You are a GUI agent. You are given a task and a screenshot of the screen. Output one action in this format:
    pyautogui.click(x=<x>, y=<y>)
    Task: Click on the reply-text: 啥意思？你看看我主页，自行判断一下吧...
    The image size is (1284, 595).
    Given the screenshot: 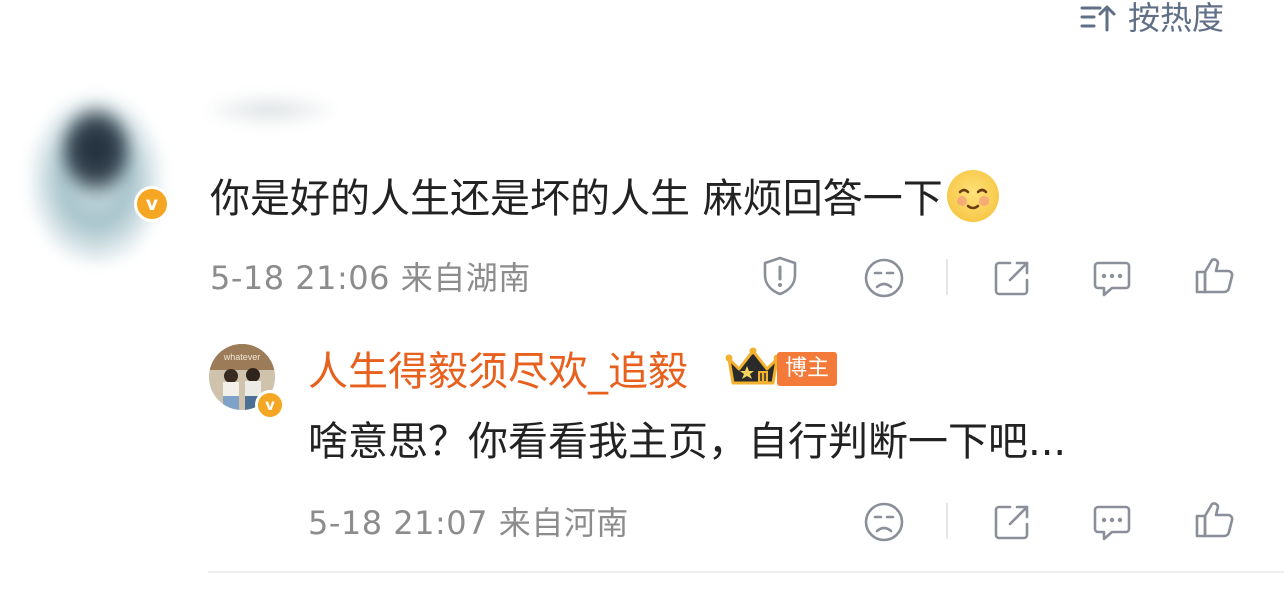 What is the action you would take?
    pyautogui.click(x=687, y=442)
    